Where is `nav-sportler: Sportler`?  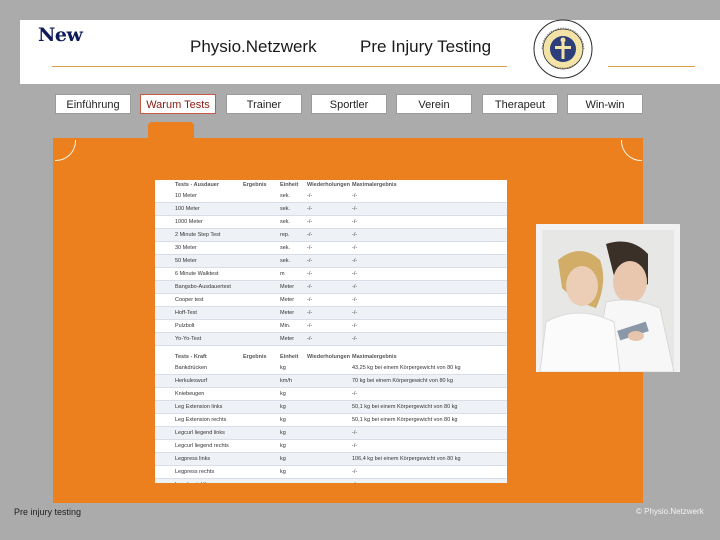 nav-sportler: Sportler is located at coordinates (349, 104).